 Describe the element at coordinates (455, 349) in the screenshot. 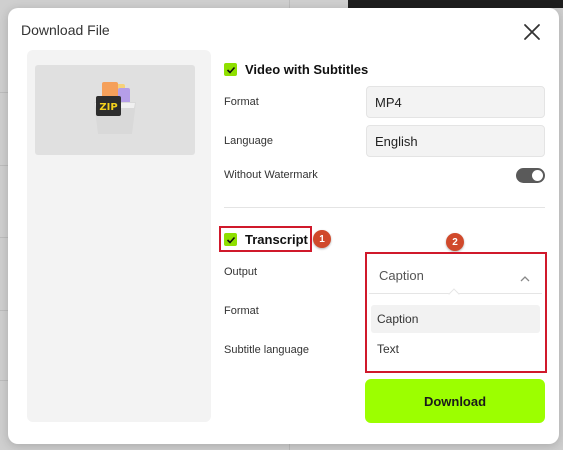

I see `dropdown-option-text: Text` at that location.